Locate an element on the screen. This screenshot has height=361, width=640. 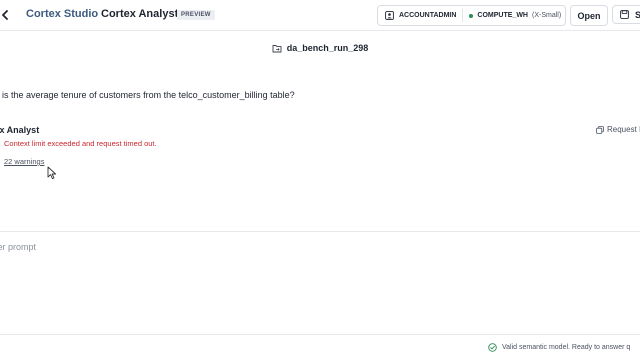
chevron-left-icon is located at coordinates (5, 15).